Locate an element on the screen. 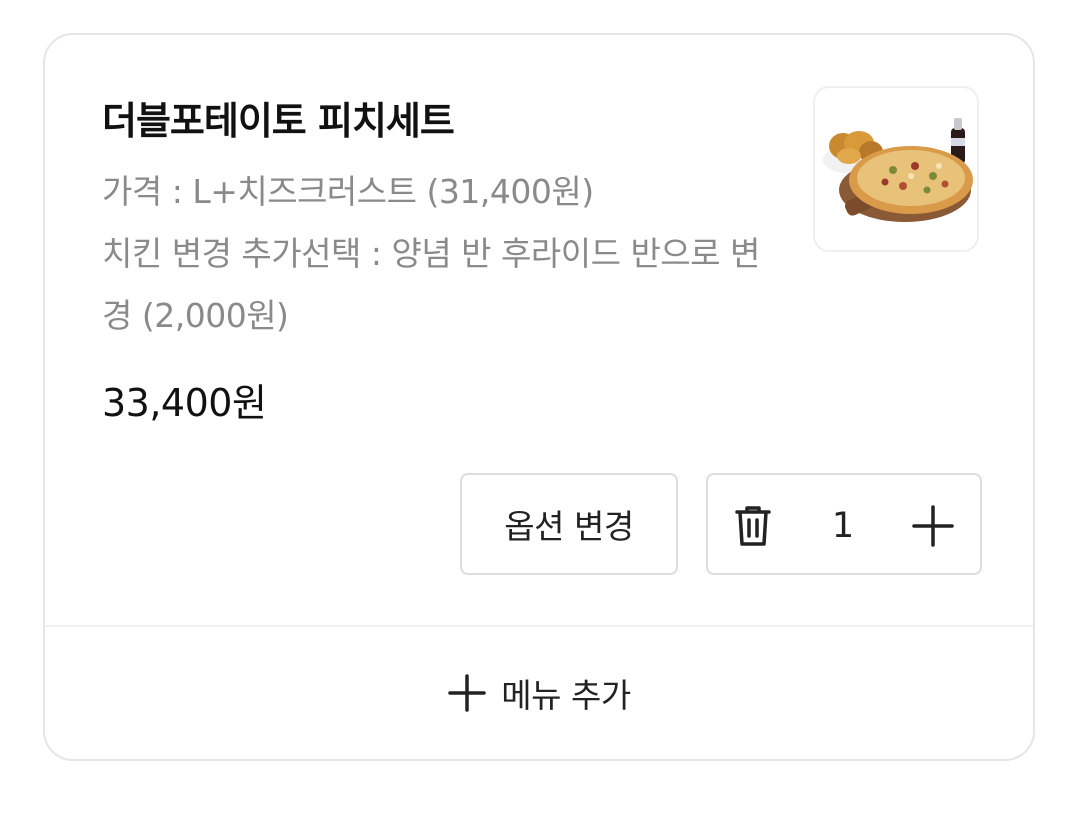 The width and height of the screenshot is (1080, 821). pizza-chicken-set-photo is located at coordinates (898, 170).